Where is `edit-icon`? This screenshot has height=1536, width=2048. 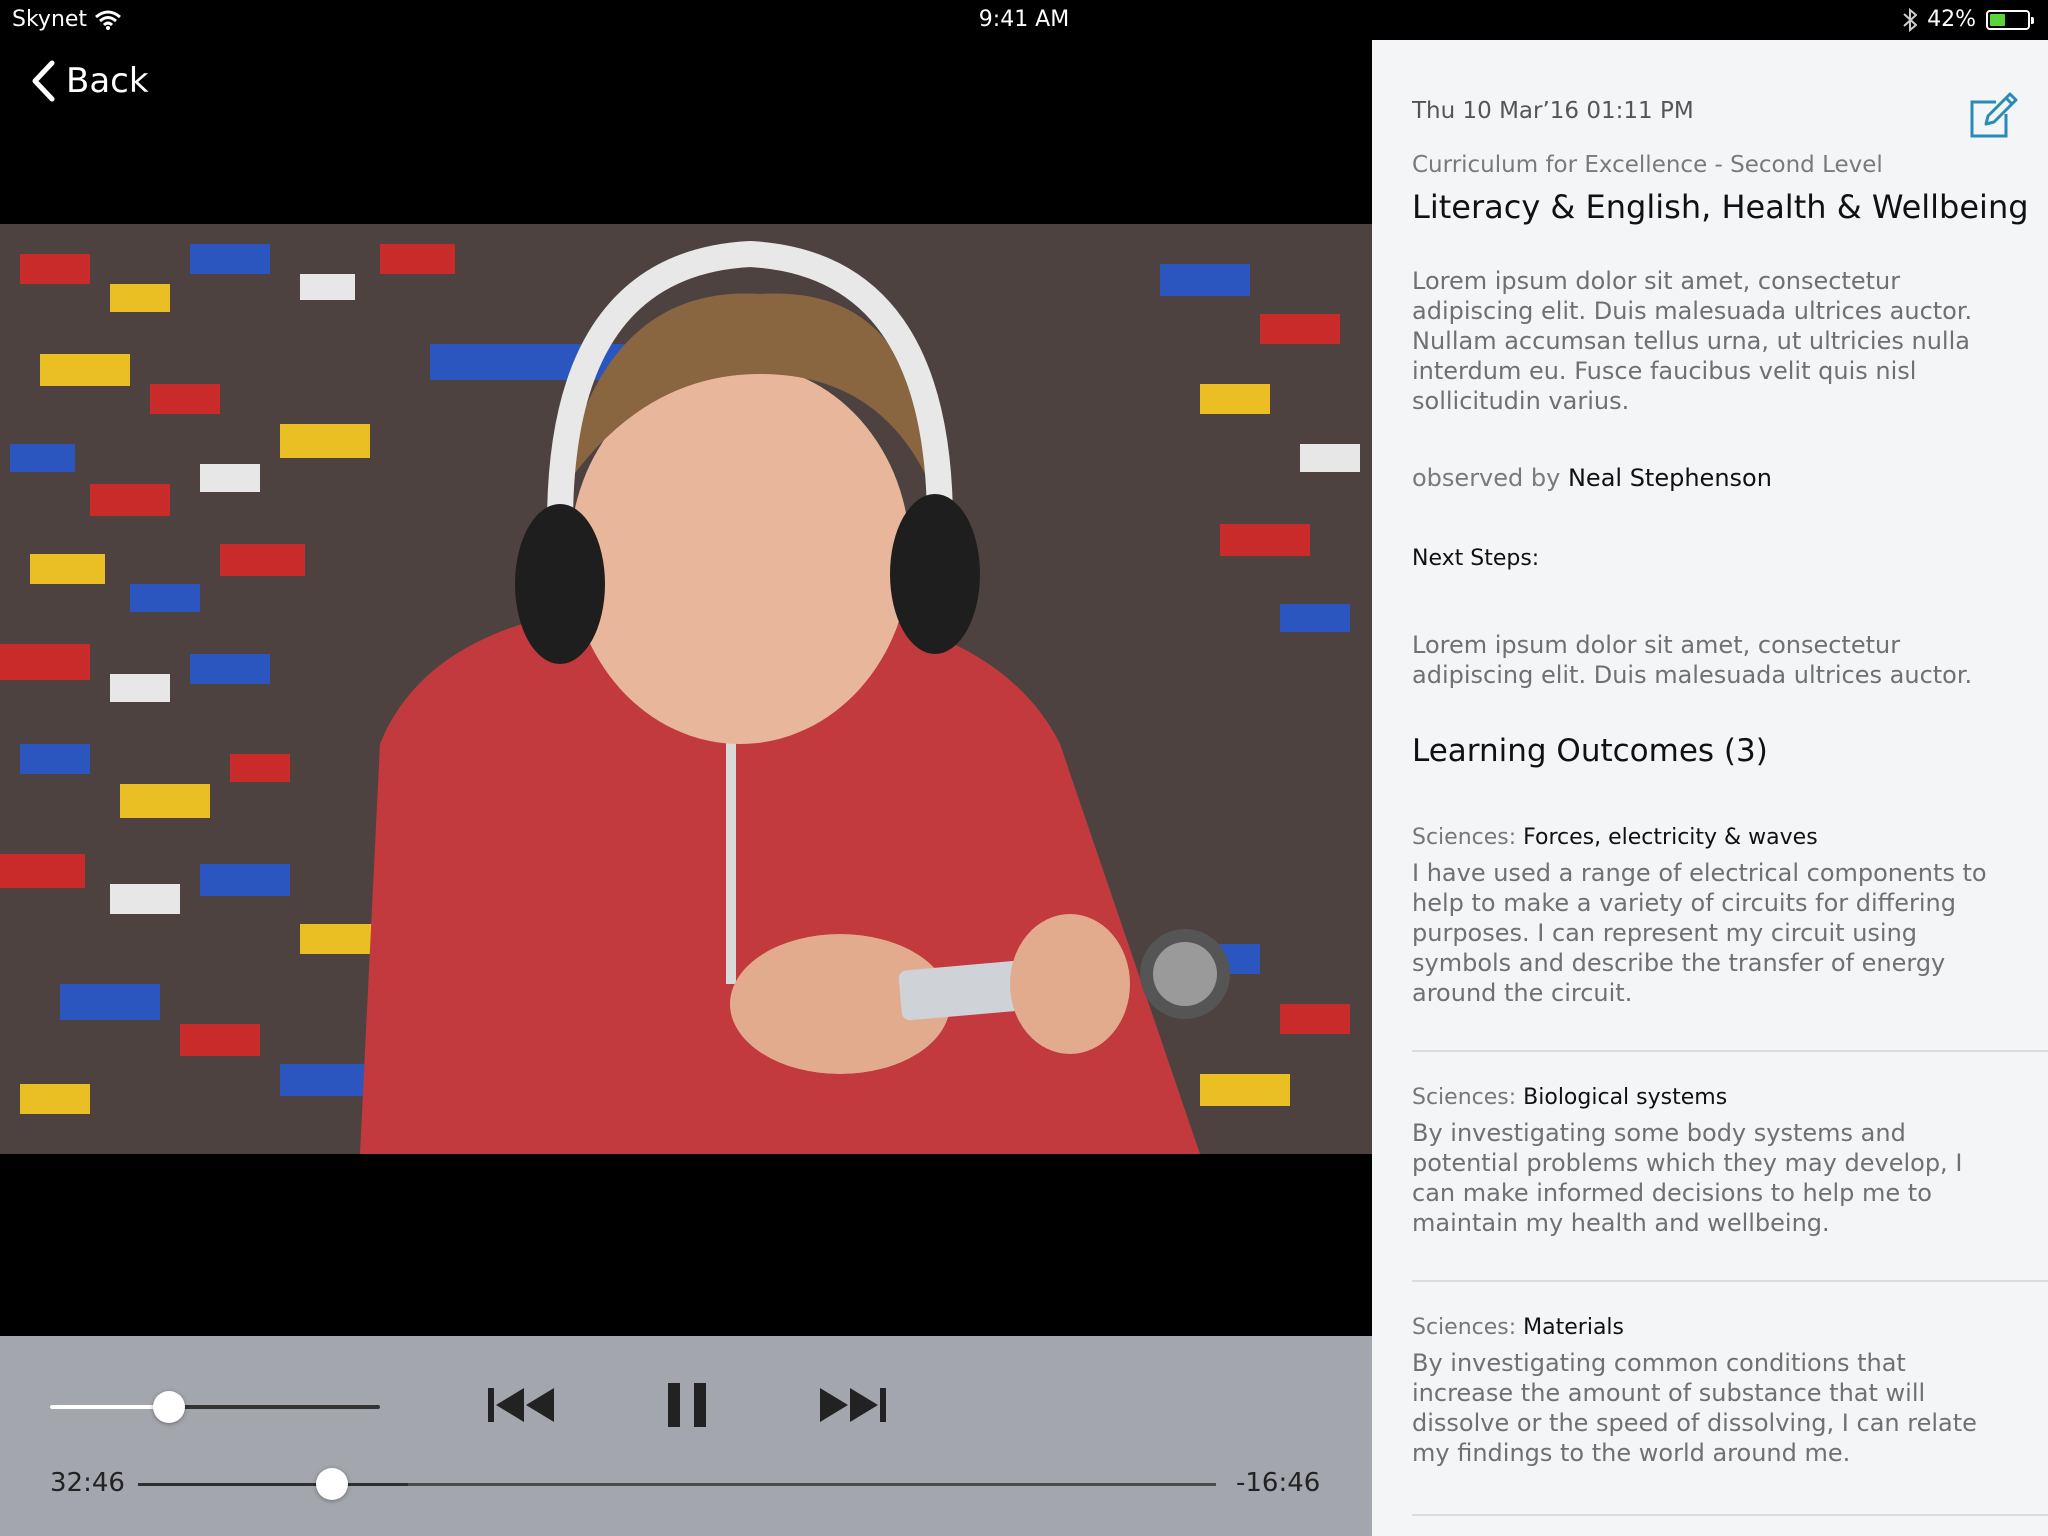
edit-icon is located at coordinates (1994, 115).